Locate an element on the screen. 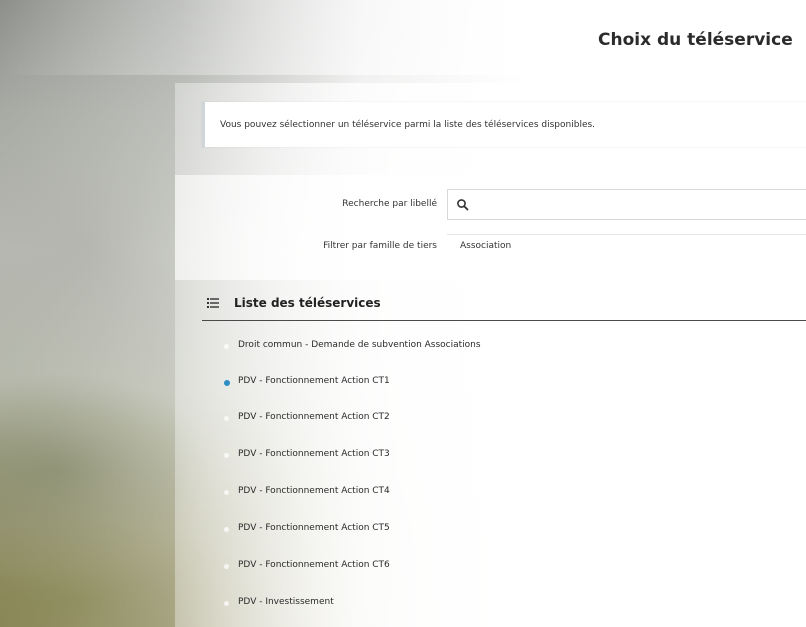 The height and width of the screenshot is (627, 806). search-box is located at coordinates (626, 204).